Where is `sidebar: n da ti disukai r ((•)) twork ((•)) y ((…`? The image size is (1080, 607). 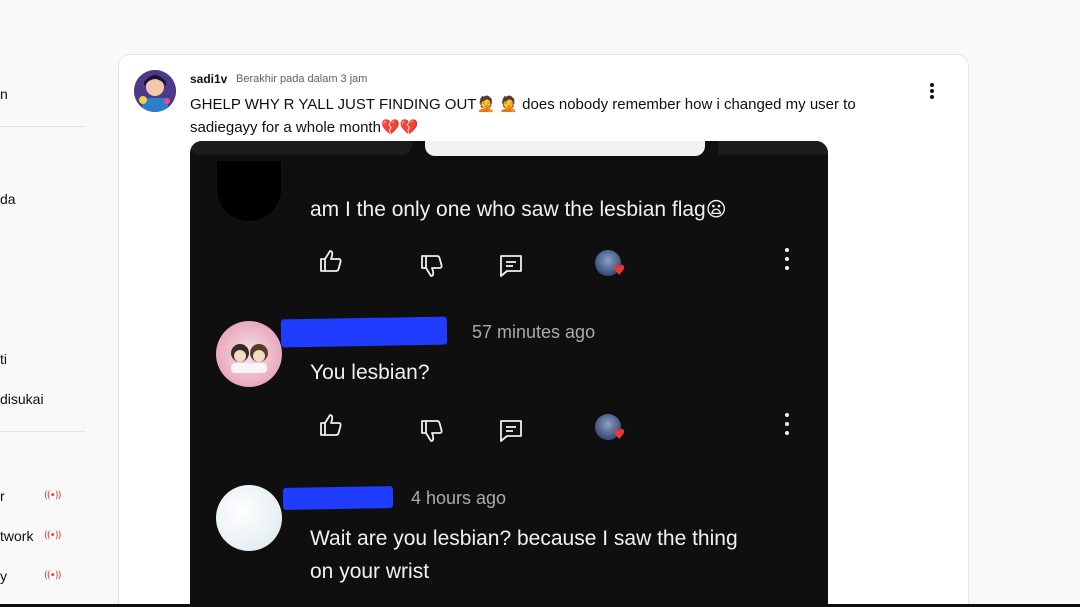 sidebar: n da ti disukai r ((•)) twork ((•)) y ((… is located at coordinates (43, 303).